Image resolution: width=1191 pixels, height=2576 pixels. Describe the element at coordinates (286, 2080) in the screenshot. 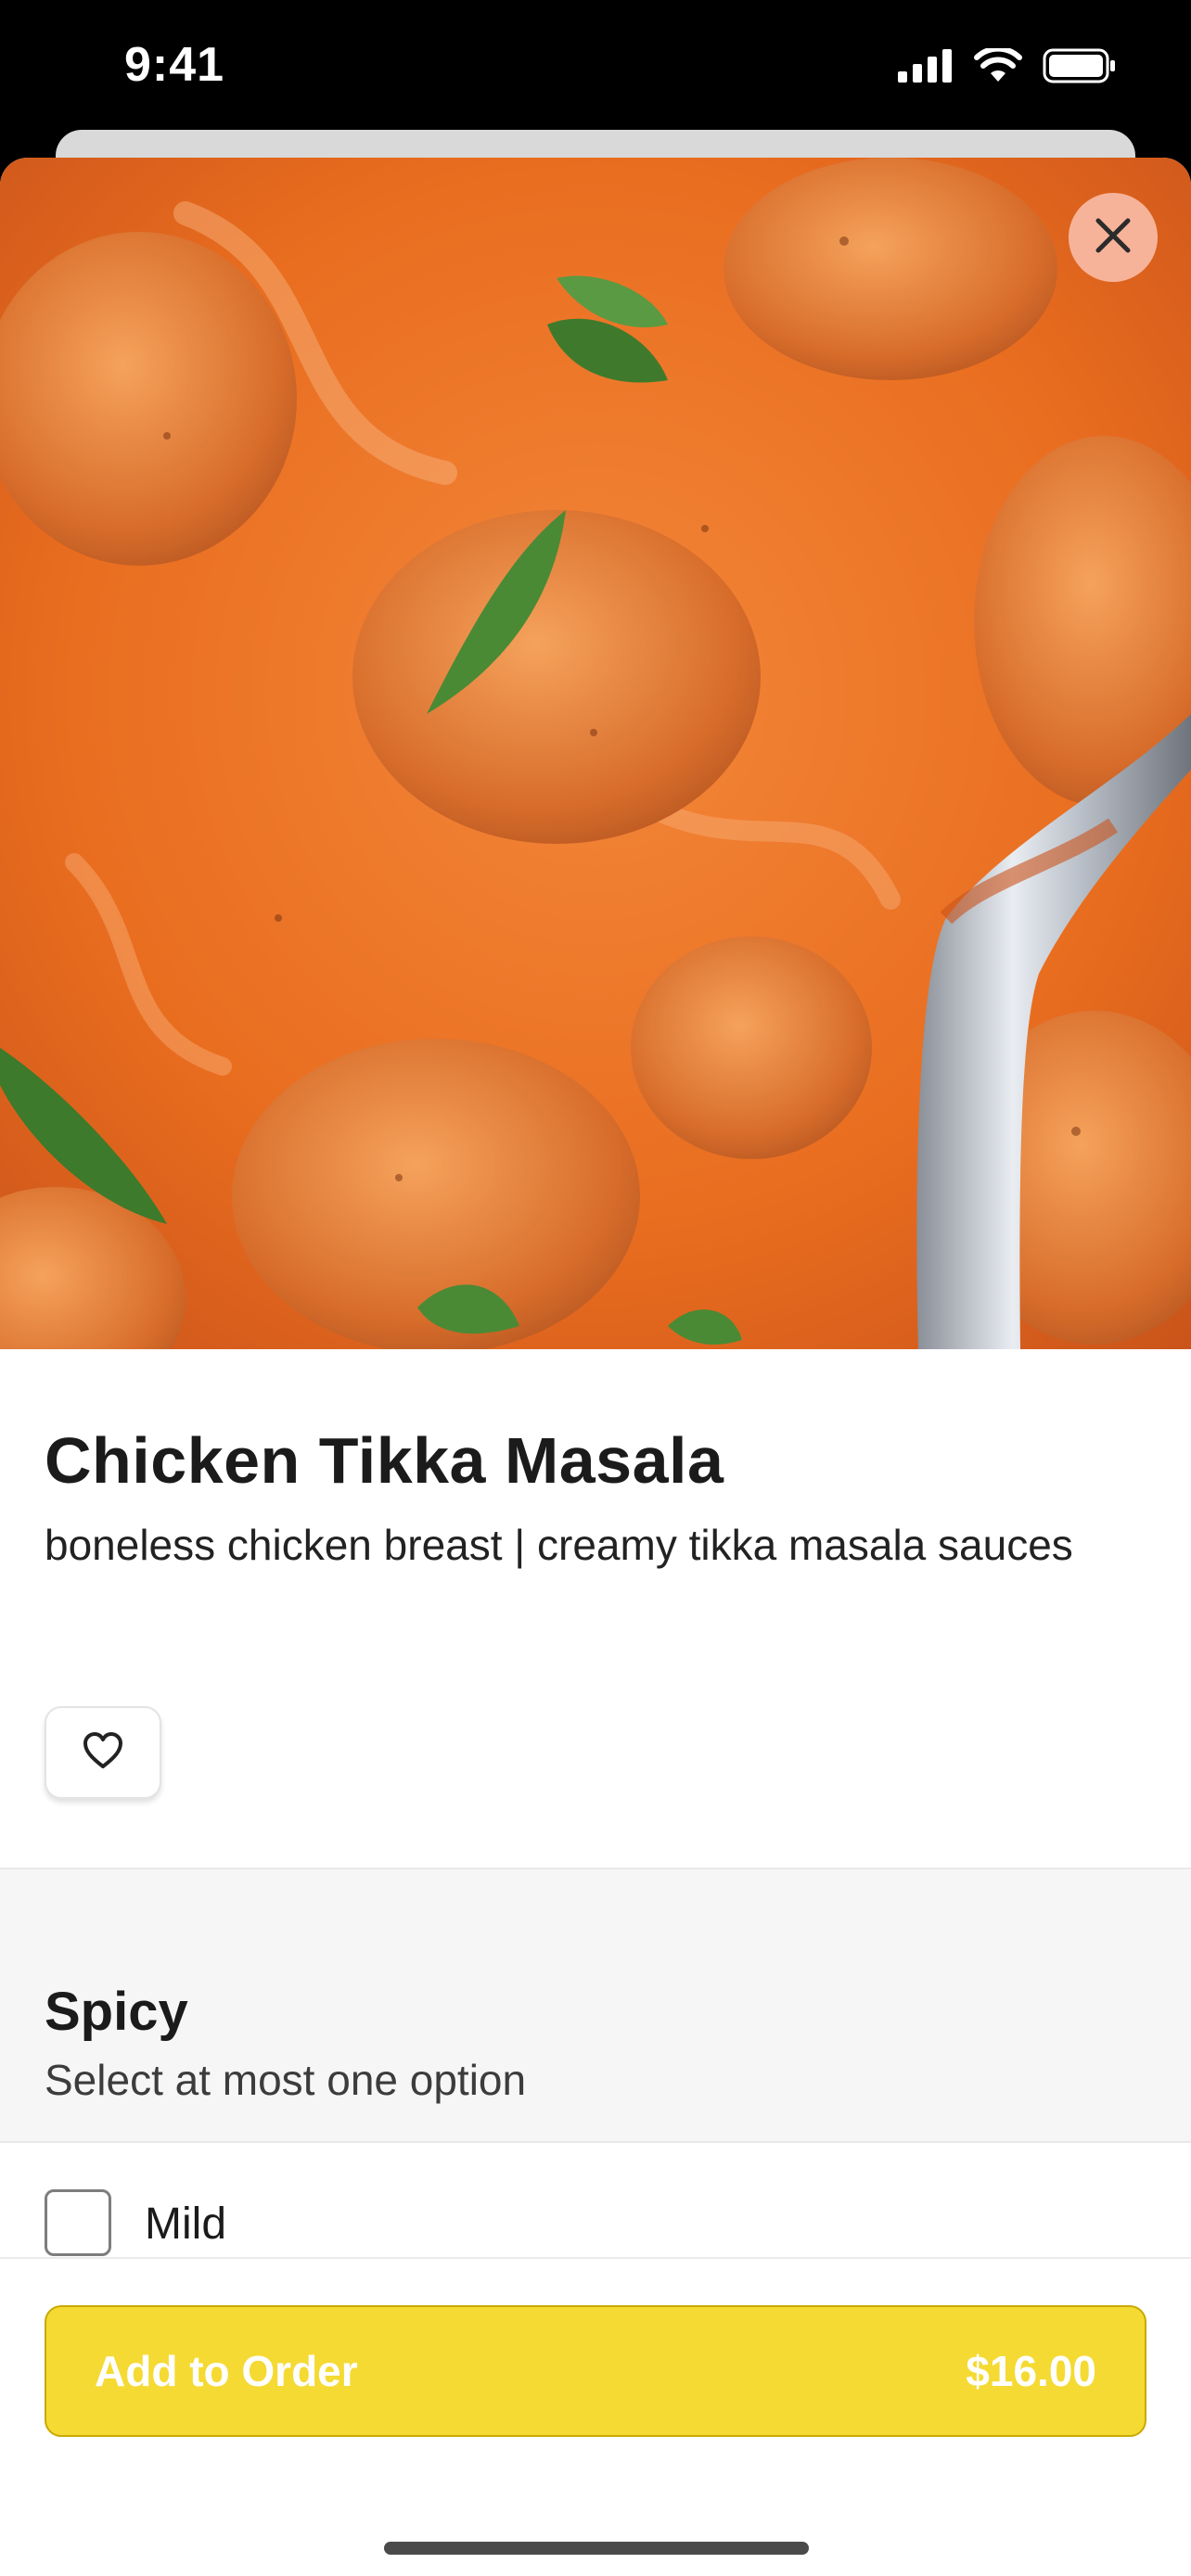

I see `option-group-subtitle: Select at most one option` at that location.